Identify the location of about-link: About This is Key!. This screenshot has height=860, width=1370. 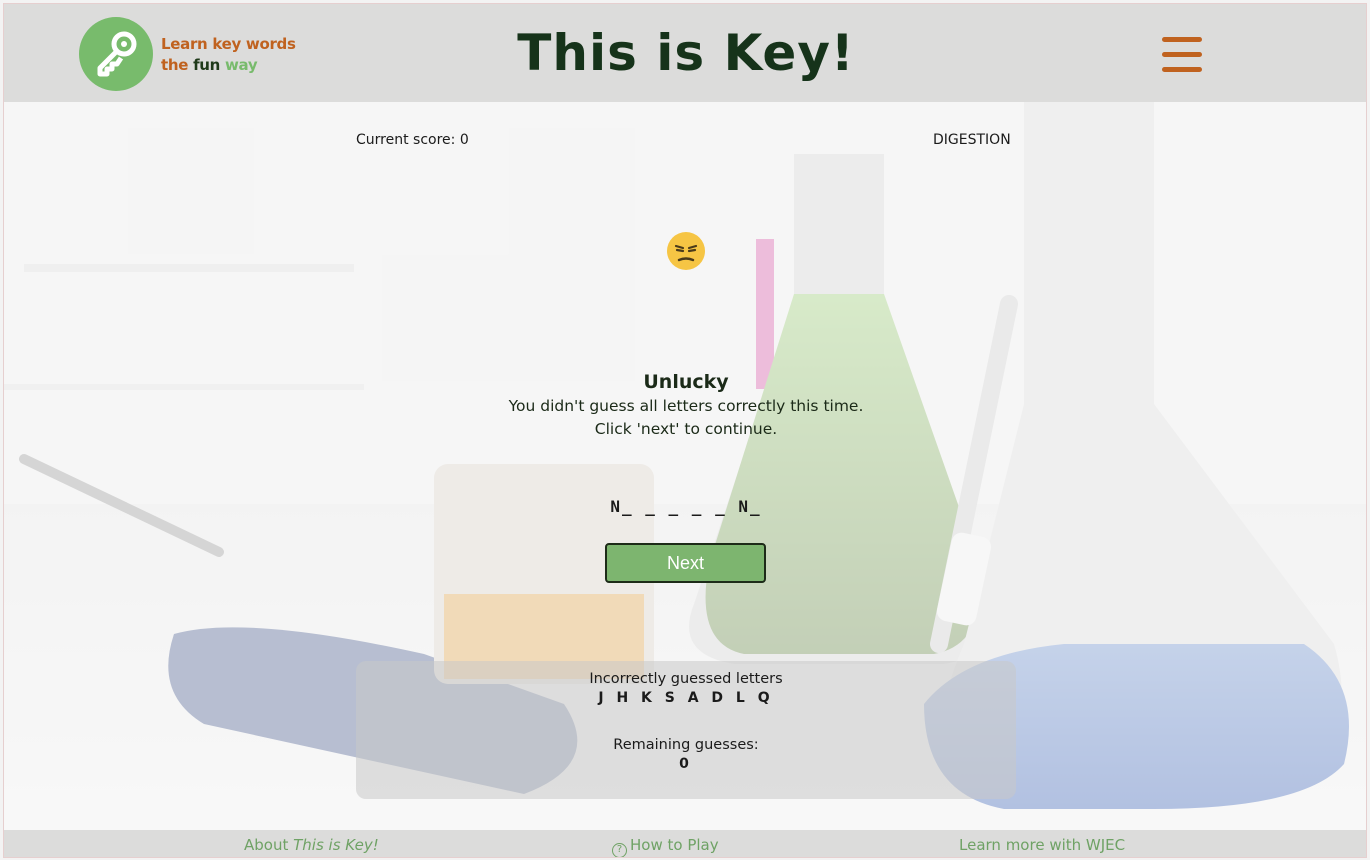
(311, 845).